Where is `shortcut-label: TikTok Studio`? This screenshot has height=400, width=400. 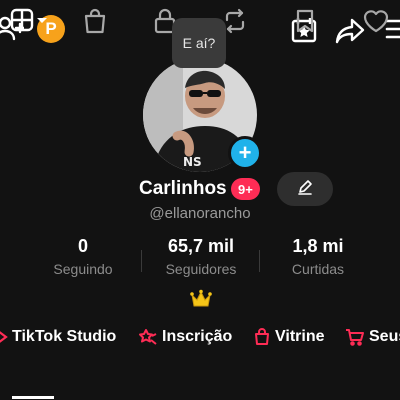 shortcut-label: TikTok Studio is located at coordinates (64, 336).